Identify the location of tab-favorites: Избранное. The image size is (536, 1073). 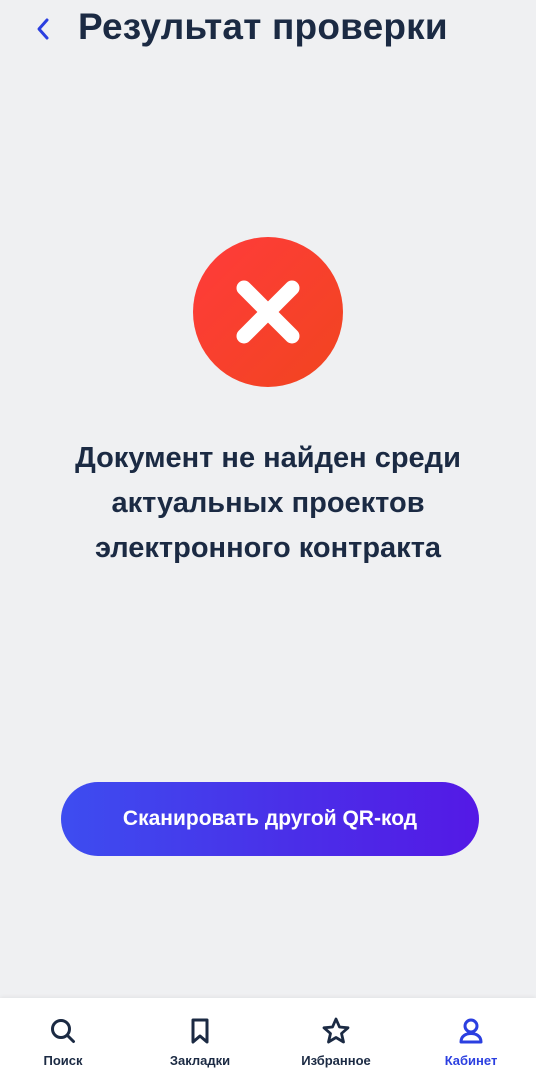
(336, 1035).